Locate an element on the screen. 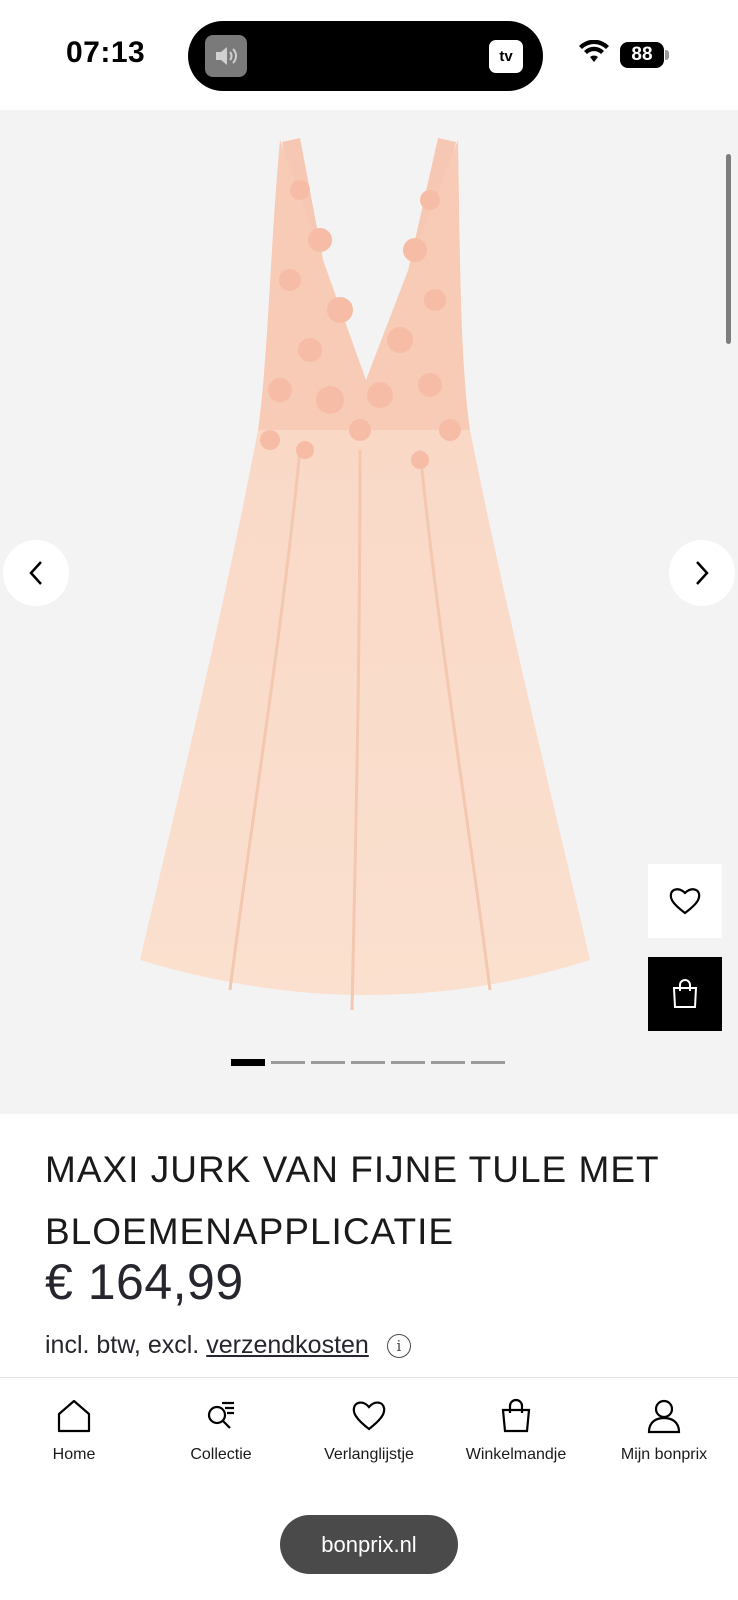 The height and width of the screenshot is (1600, 738). add-to-cart-button is located at coordinates (685, 994).